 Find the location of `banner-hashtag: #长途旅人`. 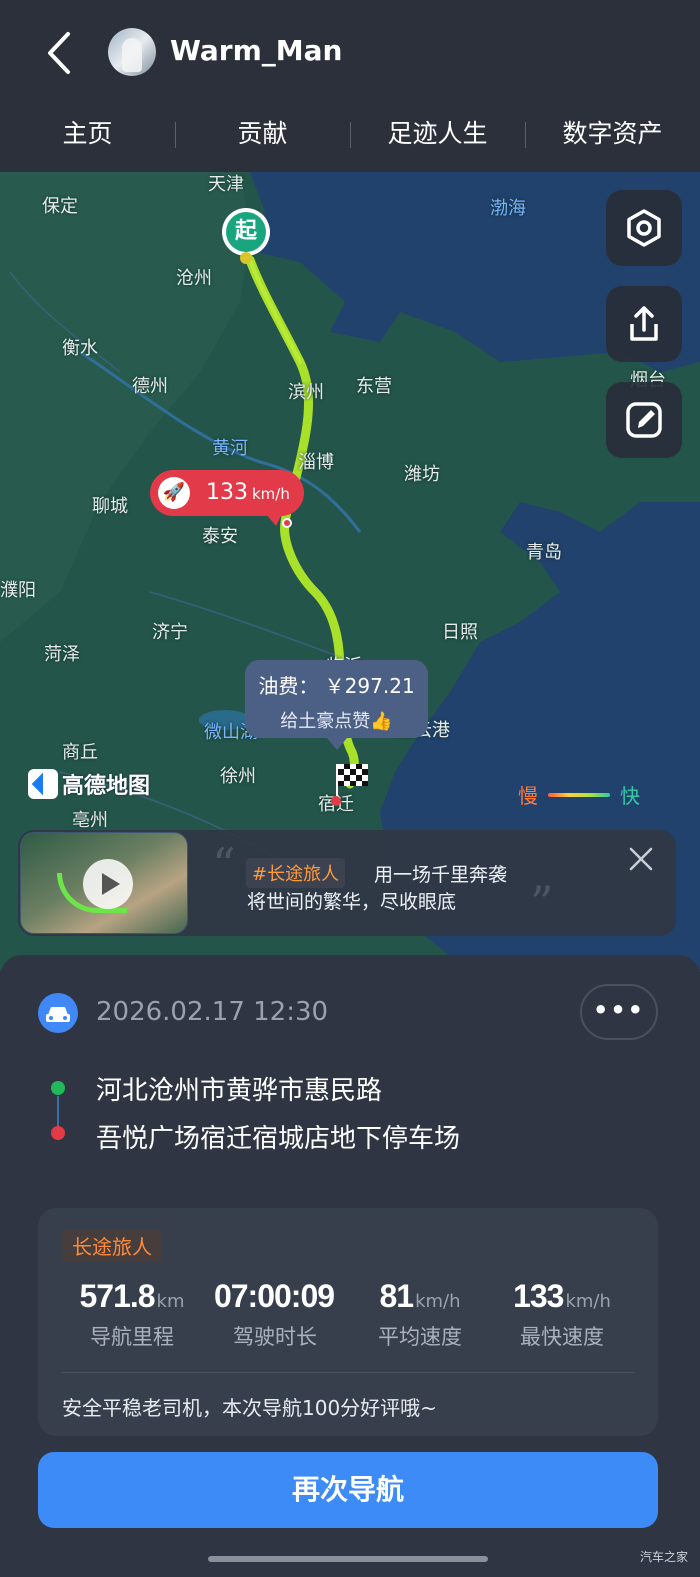

banner-hashtag: #长途旅人 is located at coordinates (296, 873).